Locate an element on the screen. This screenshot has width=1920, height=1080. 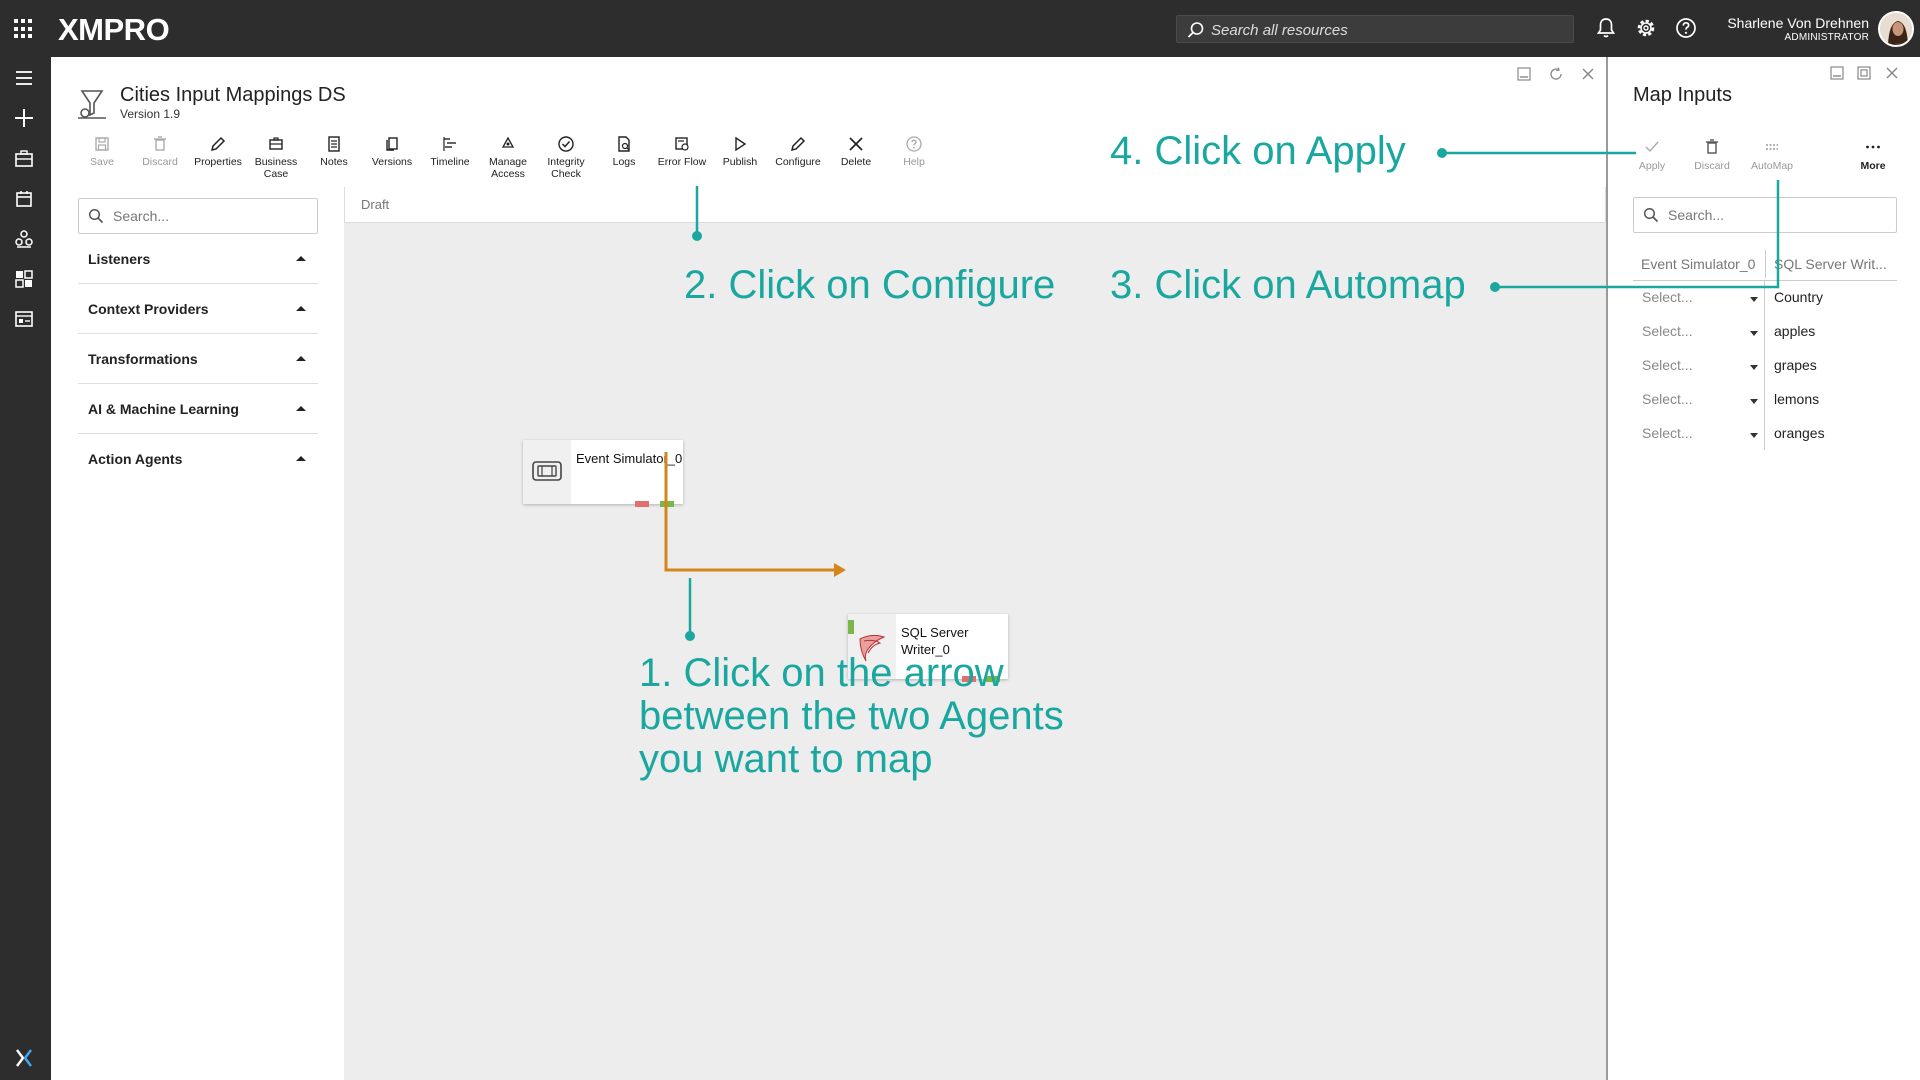
gear-icon is located at coordinates (1646, 28).